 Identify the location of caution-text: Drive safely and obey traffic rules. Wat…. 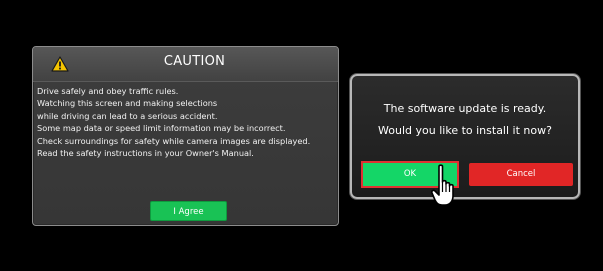
(187, 122).